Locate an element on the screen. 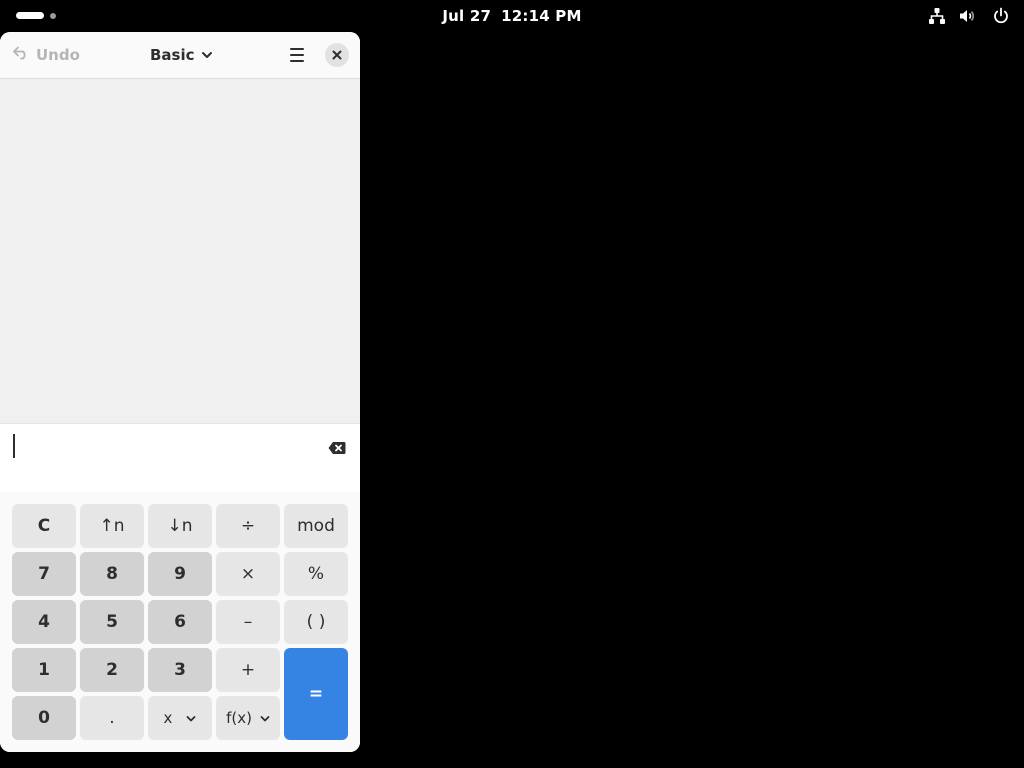  header-bar: Undo Basic is located at coordinates (180, 55).